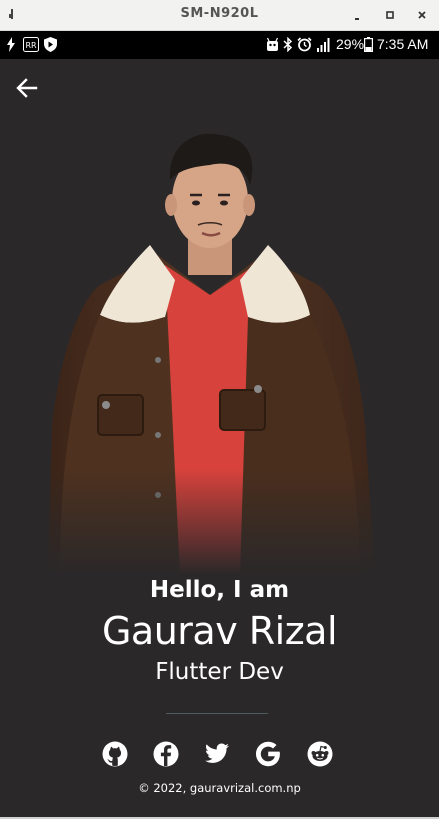  I want to click on minimize-icon, so click(357, 15).